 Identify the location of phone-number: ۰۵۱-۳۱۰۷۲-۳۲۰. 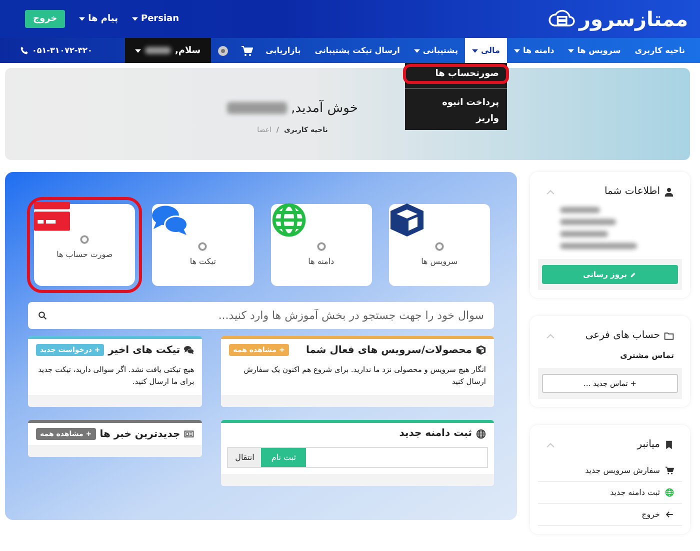
(62, 50).